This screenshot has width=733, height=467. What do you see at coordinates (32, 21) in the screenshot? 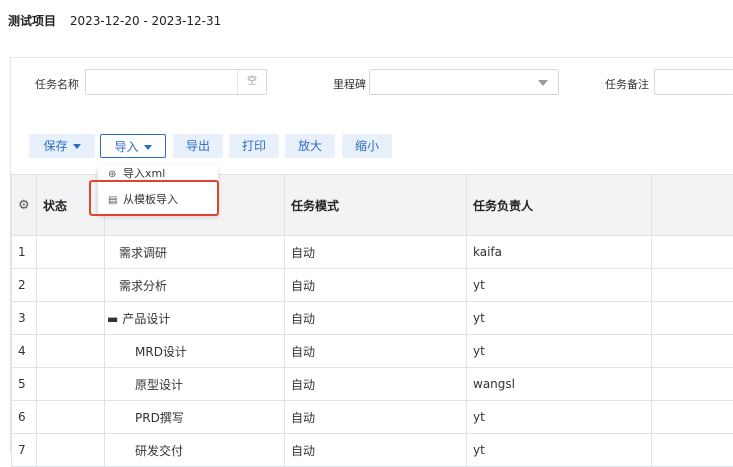
I see `project-title: 测试项目` at bounding box center [32, 21].